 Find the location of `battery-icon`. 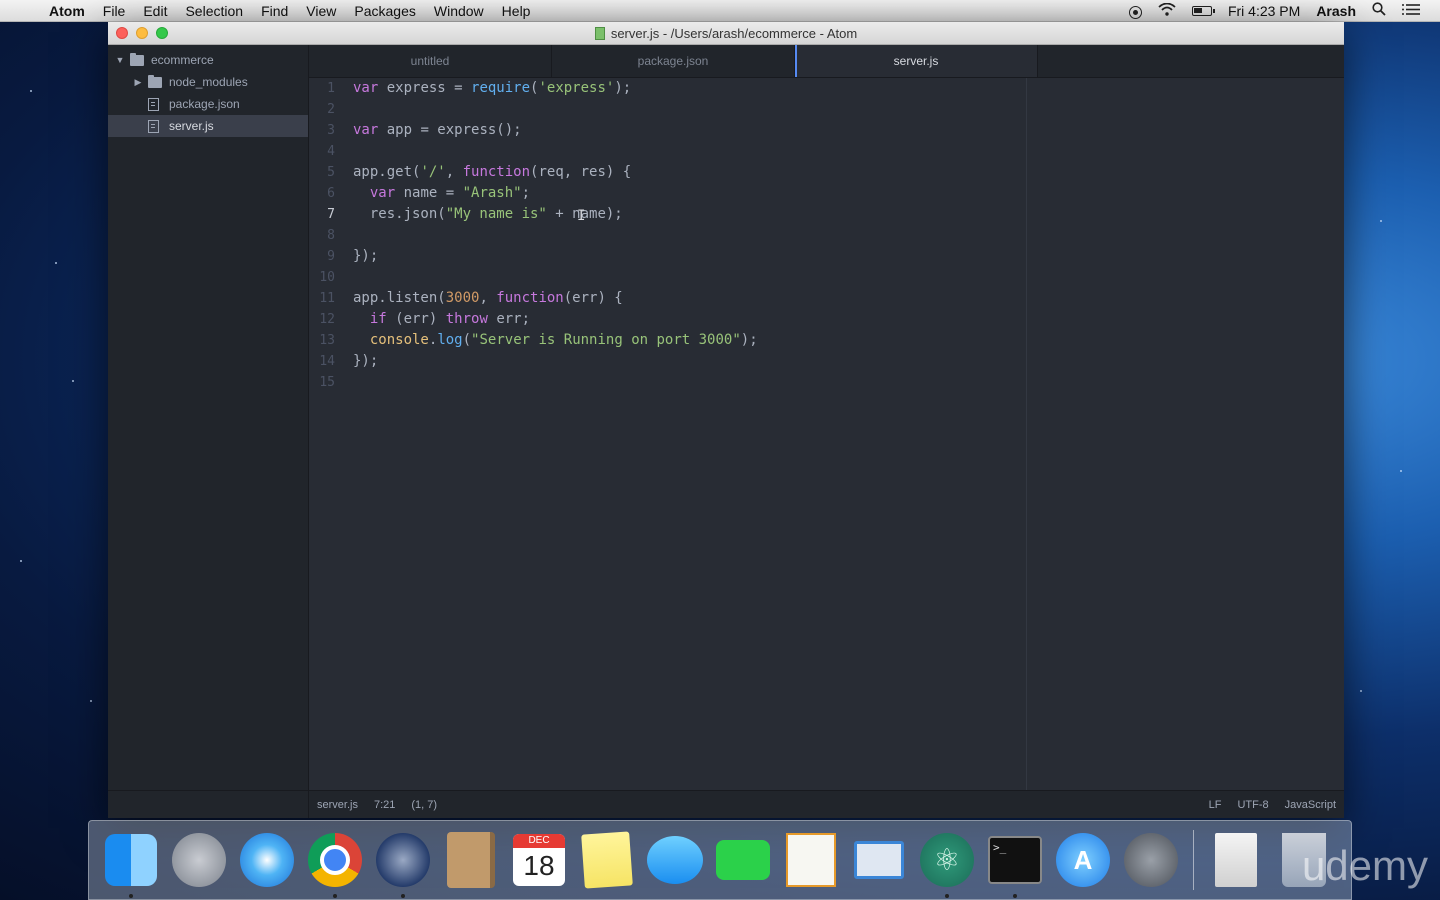

battery-icon is located at coordinates (1202, 11).